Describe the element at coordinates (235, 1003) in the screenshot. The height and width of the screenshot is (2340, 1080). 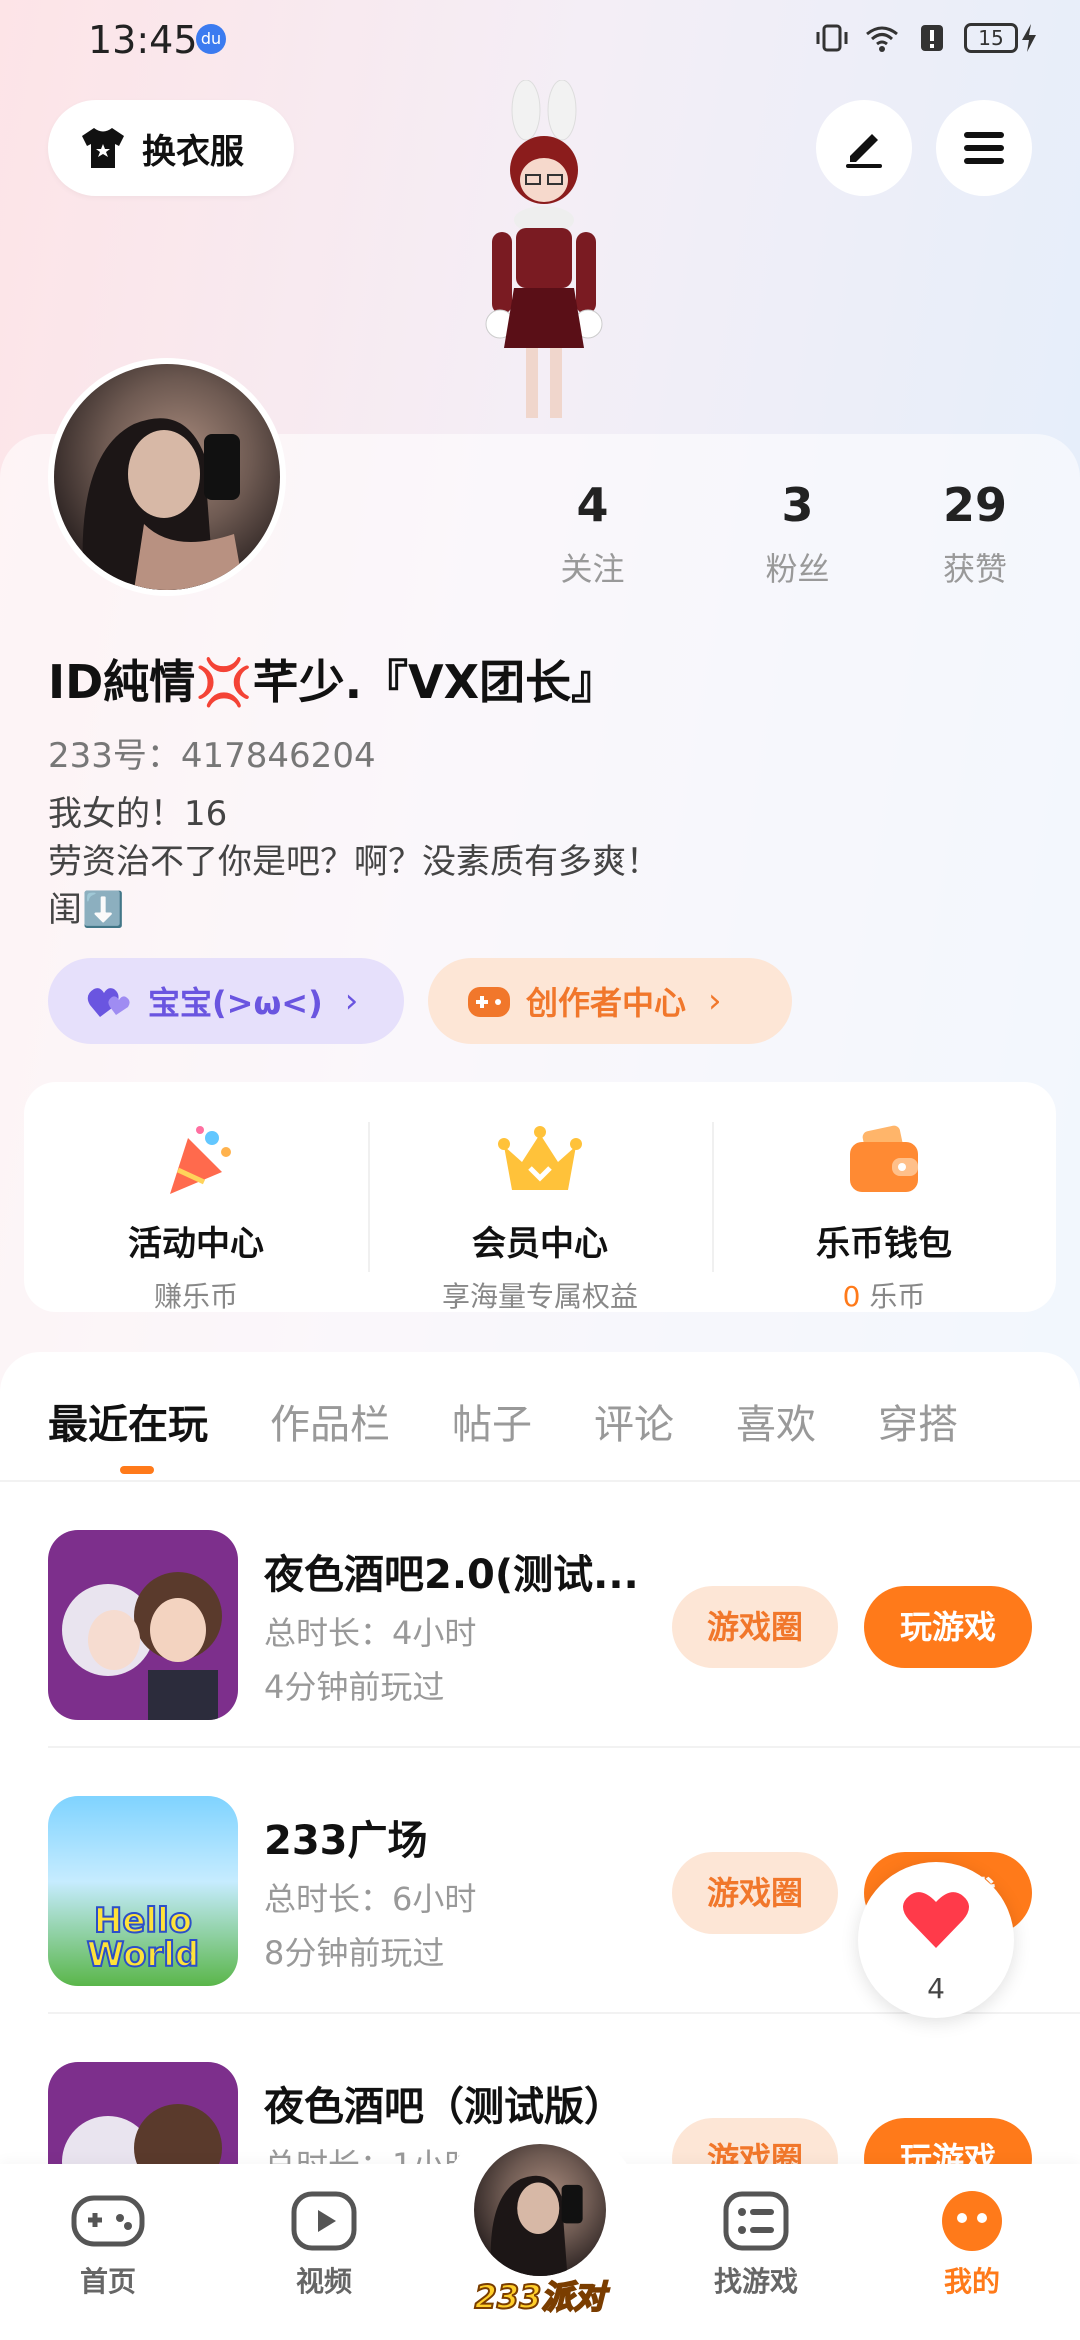
I see `baby-pill-label: 宝宝(>ω<)` at that location.